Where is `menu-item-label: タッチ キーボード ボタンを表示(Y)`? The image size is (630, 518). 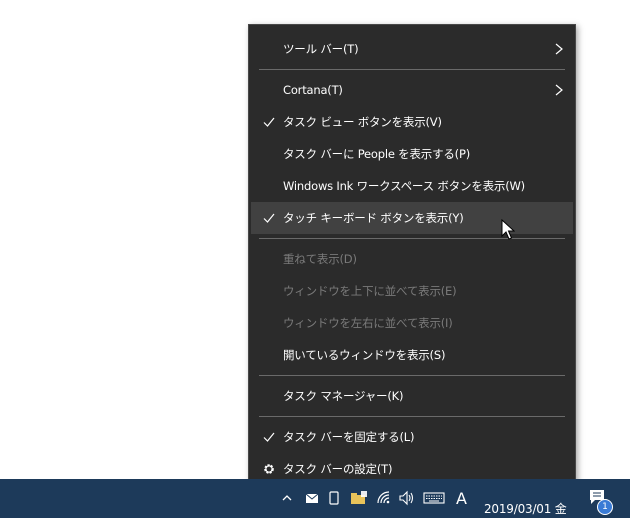
menu-item-label: タッチ キーボード ボタンを表示(Y) is located at coordinates (373, 218).